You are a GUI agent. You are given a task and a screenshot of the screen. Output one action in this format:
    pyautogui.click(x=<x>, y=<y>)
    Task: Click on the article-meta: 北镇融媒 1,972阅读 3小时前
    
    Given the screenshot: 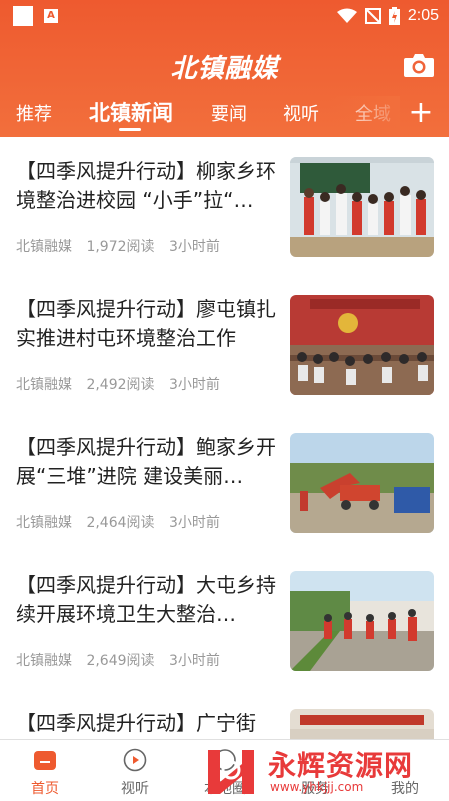 What is the action you would take?
    pyautogui.click(x=123, y=246)
    